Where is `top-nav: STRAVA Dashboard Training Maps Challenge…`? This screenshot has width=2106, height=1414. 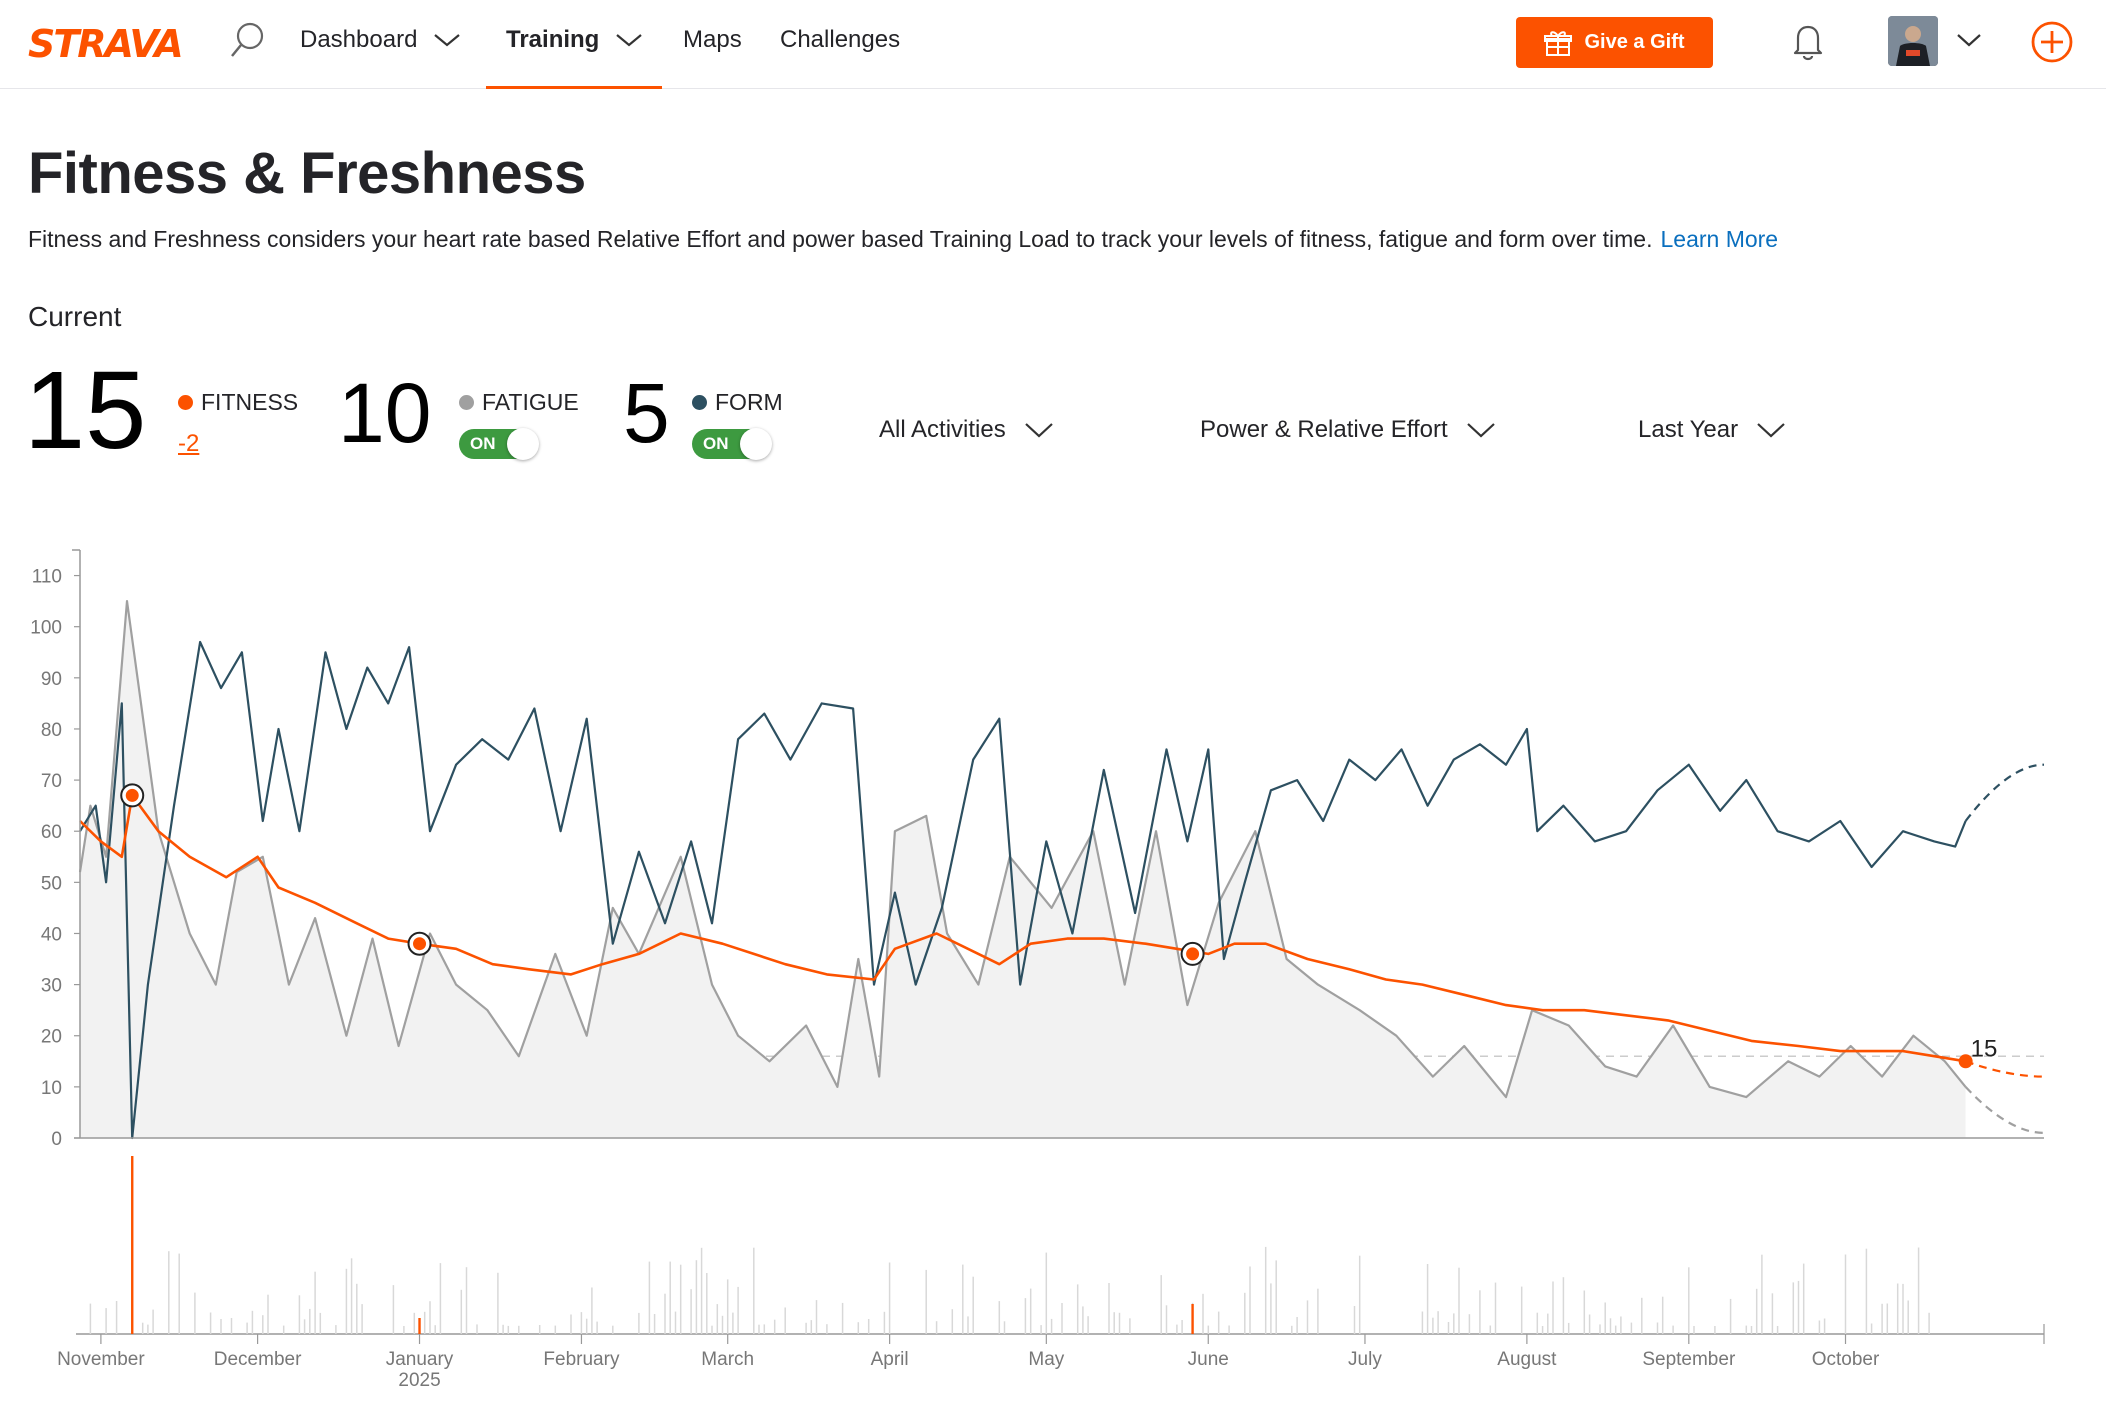 top-nav: STRAVA Dashboard Training Maps Challenge… is located at coordinates (1053, 44).